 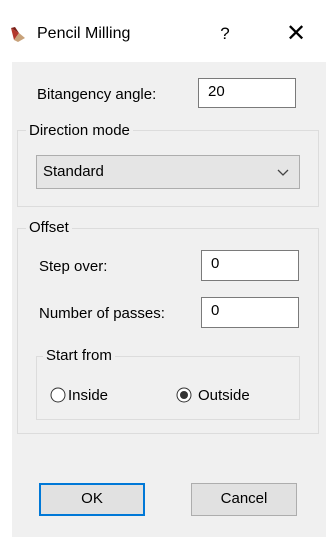 I want to click on radio-checked-icon, so click(x=184, y=395).